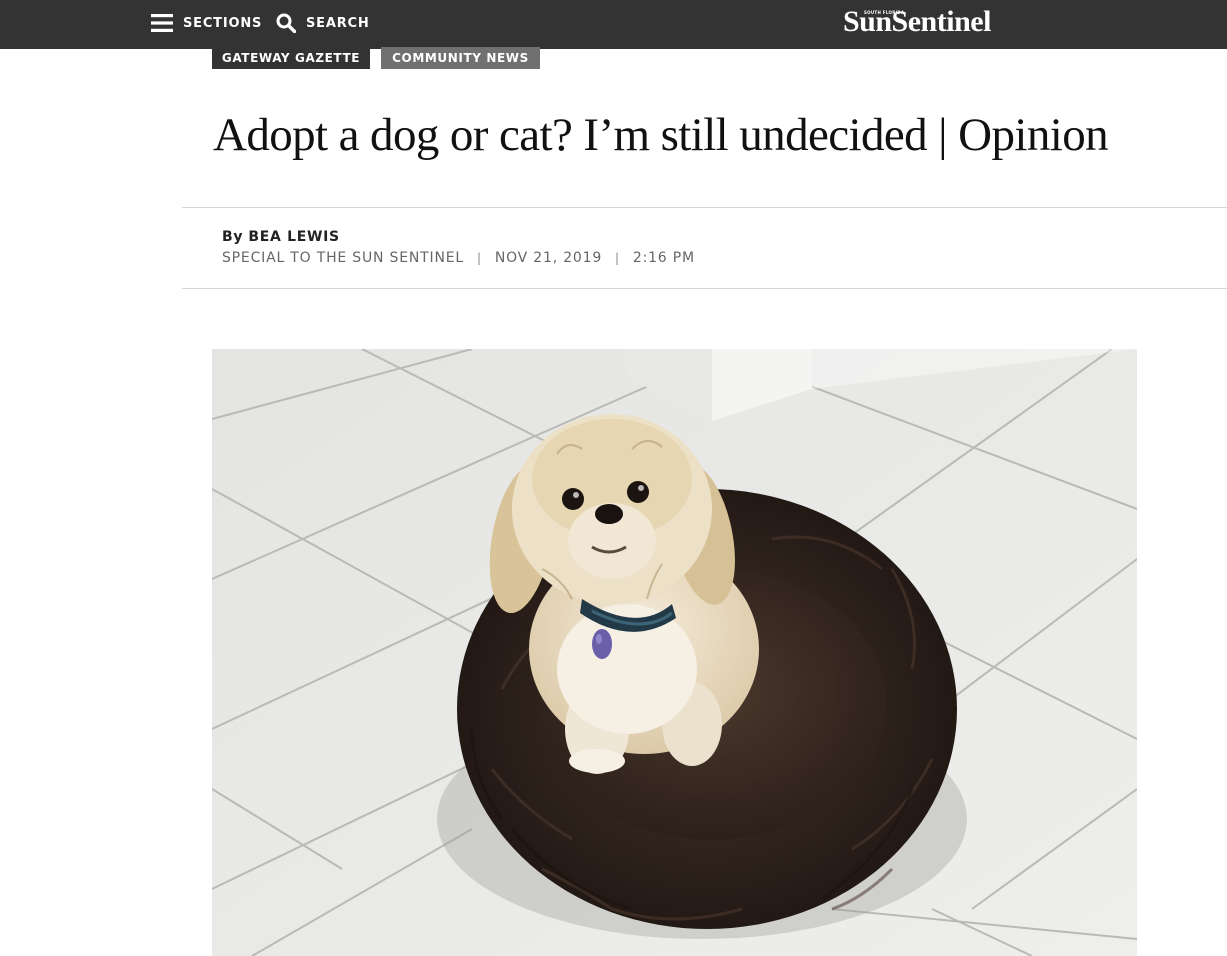  I want to click on sections-label: SECTIONS, so click(223, 23).